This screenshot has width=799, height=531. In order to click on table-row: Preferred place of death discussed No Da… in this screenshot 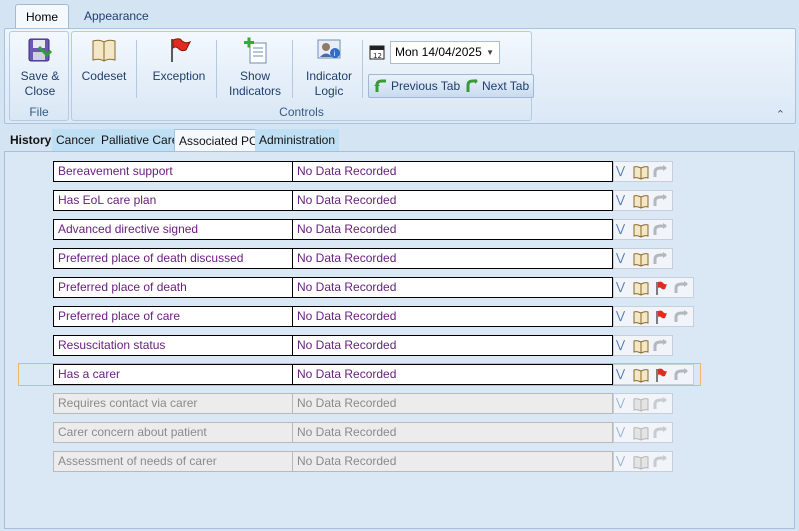, I will do `click(376, 258)`.